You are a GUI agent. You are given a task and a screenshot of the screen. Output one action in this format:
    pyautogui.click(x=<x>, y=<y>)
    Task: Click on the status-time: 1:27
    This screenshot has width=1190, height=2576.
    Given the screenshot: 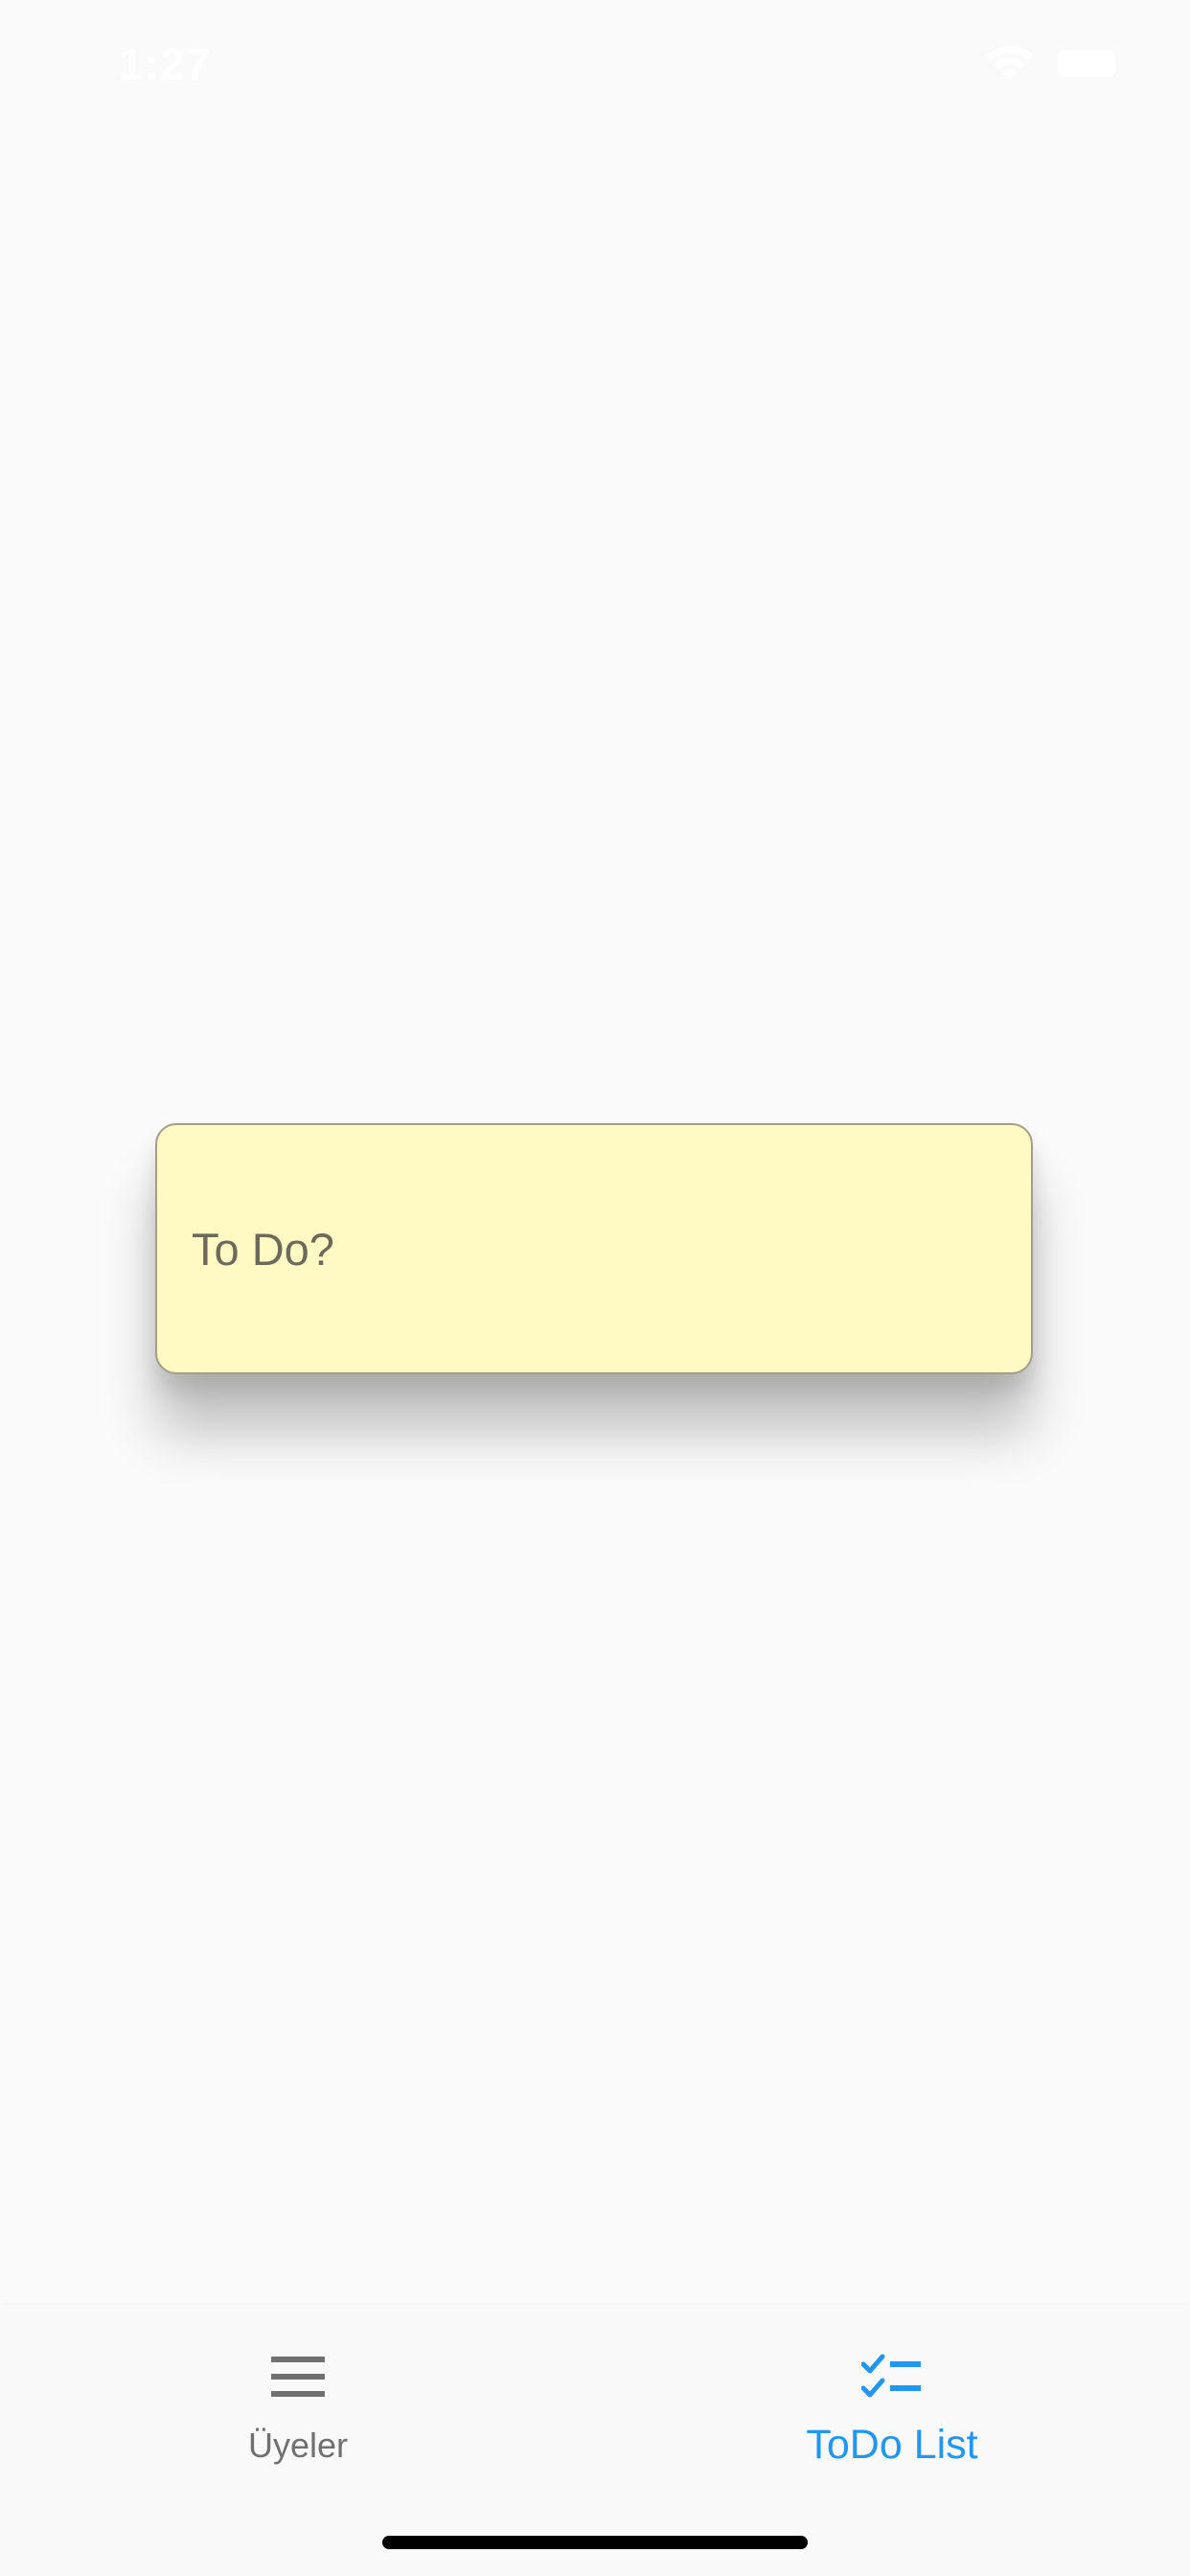 What is the action you would take?
    pyautogui.click(x=166, y=64)
    